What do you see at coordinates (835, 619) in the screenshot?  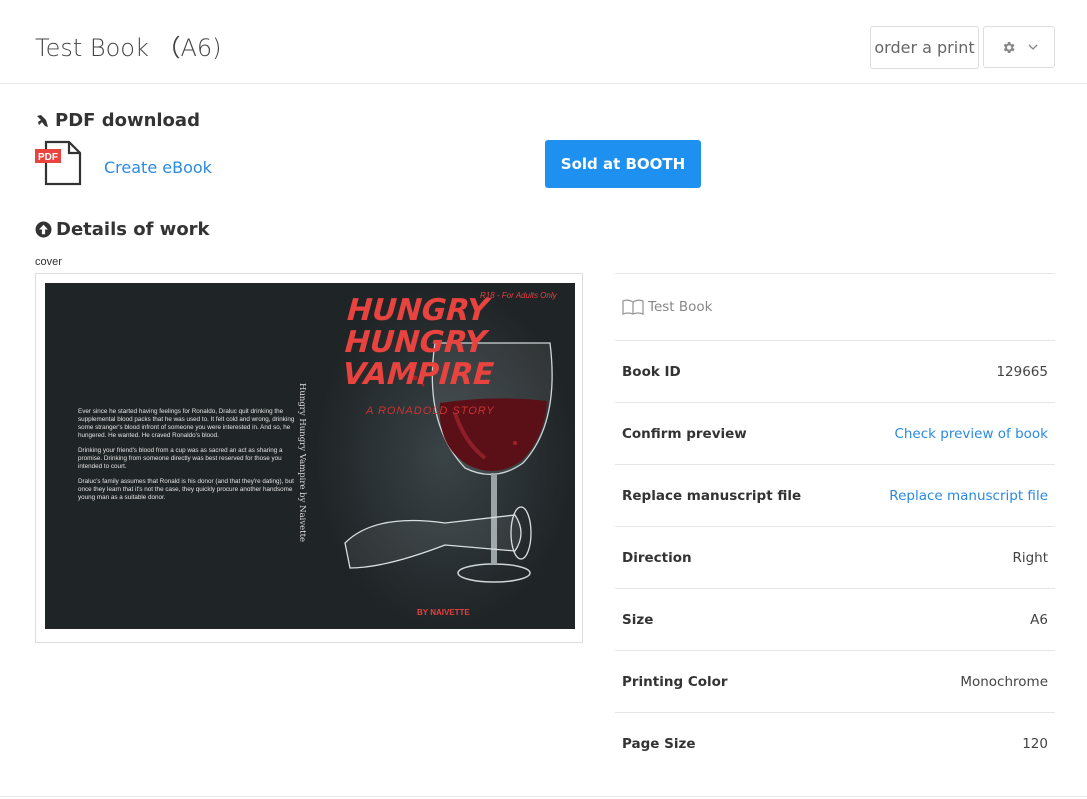 I see `info-row-size: Size A6` at bounding box center [835, 619].